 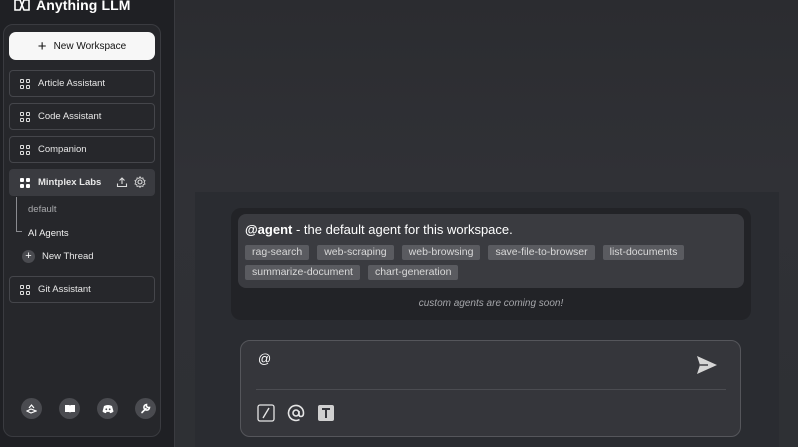 What do you see at coordinates (441, 252) in the screenshot?
I see `skill-tag-web-browsing: web-browsing` at bounding box center [441, 252].